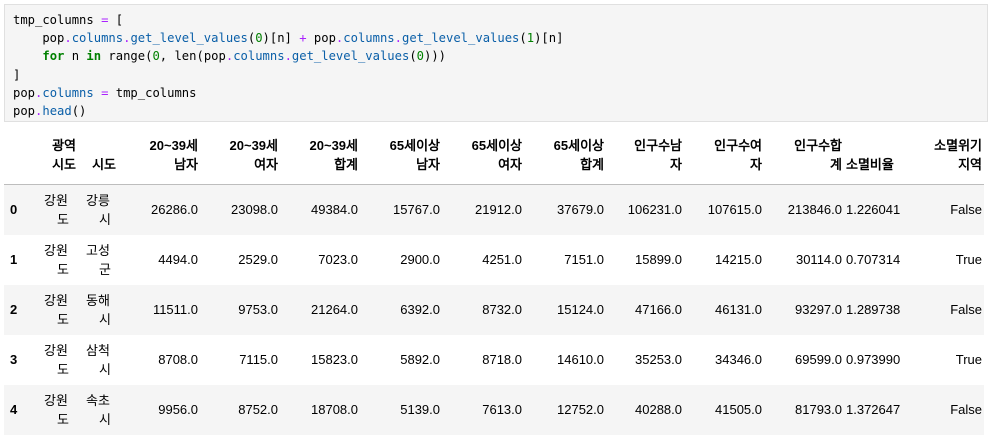  Describe the element at coordinates (98, 409) in the screenshot. I see `city-cell: 속초 시` at that location.